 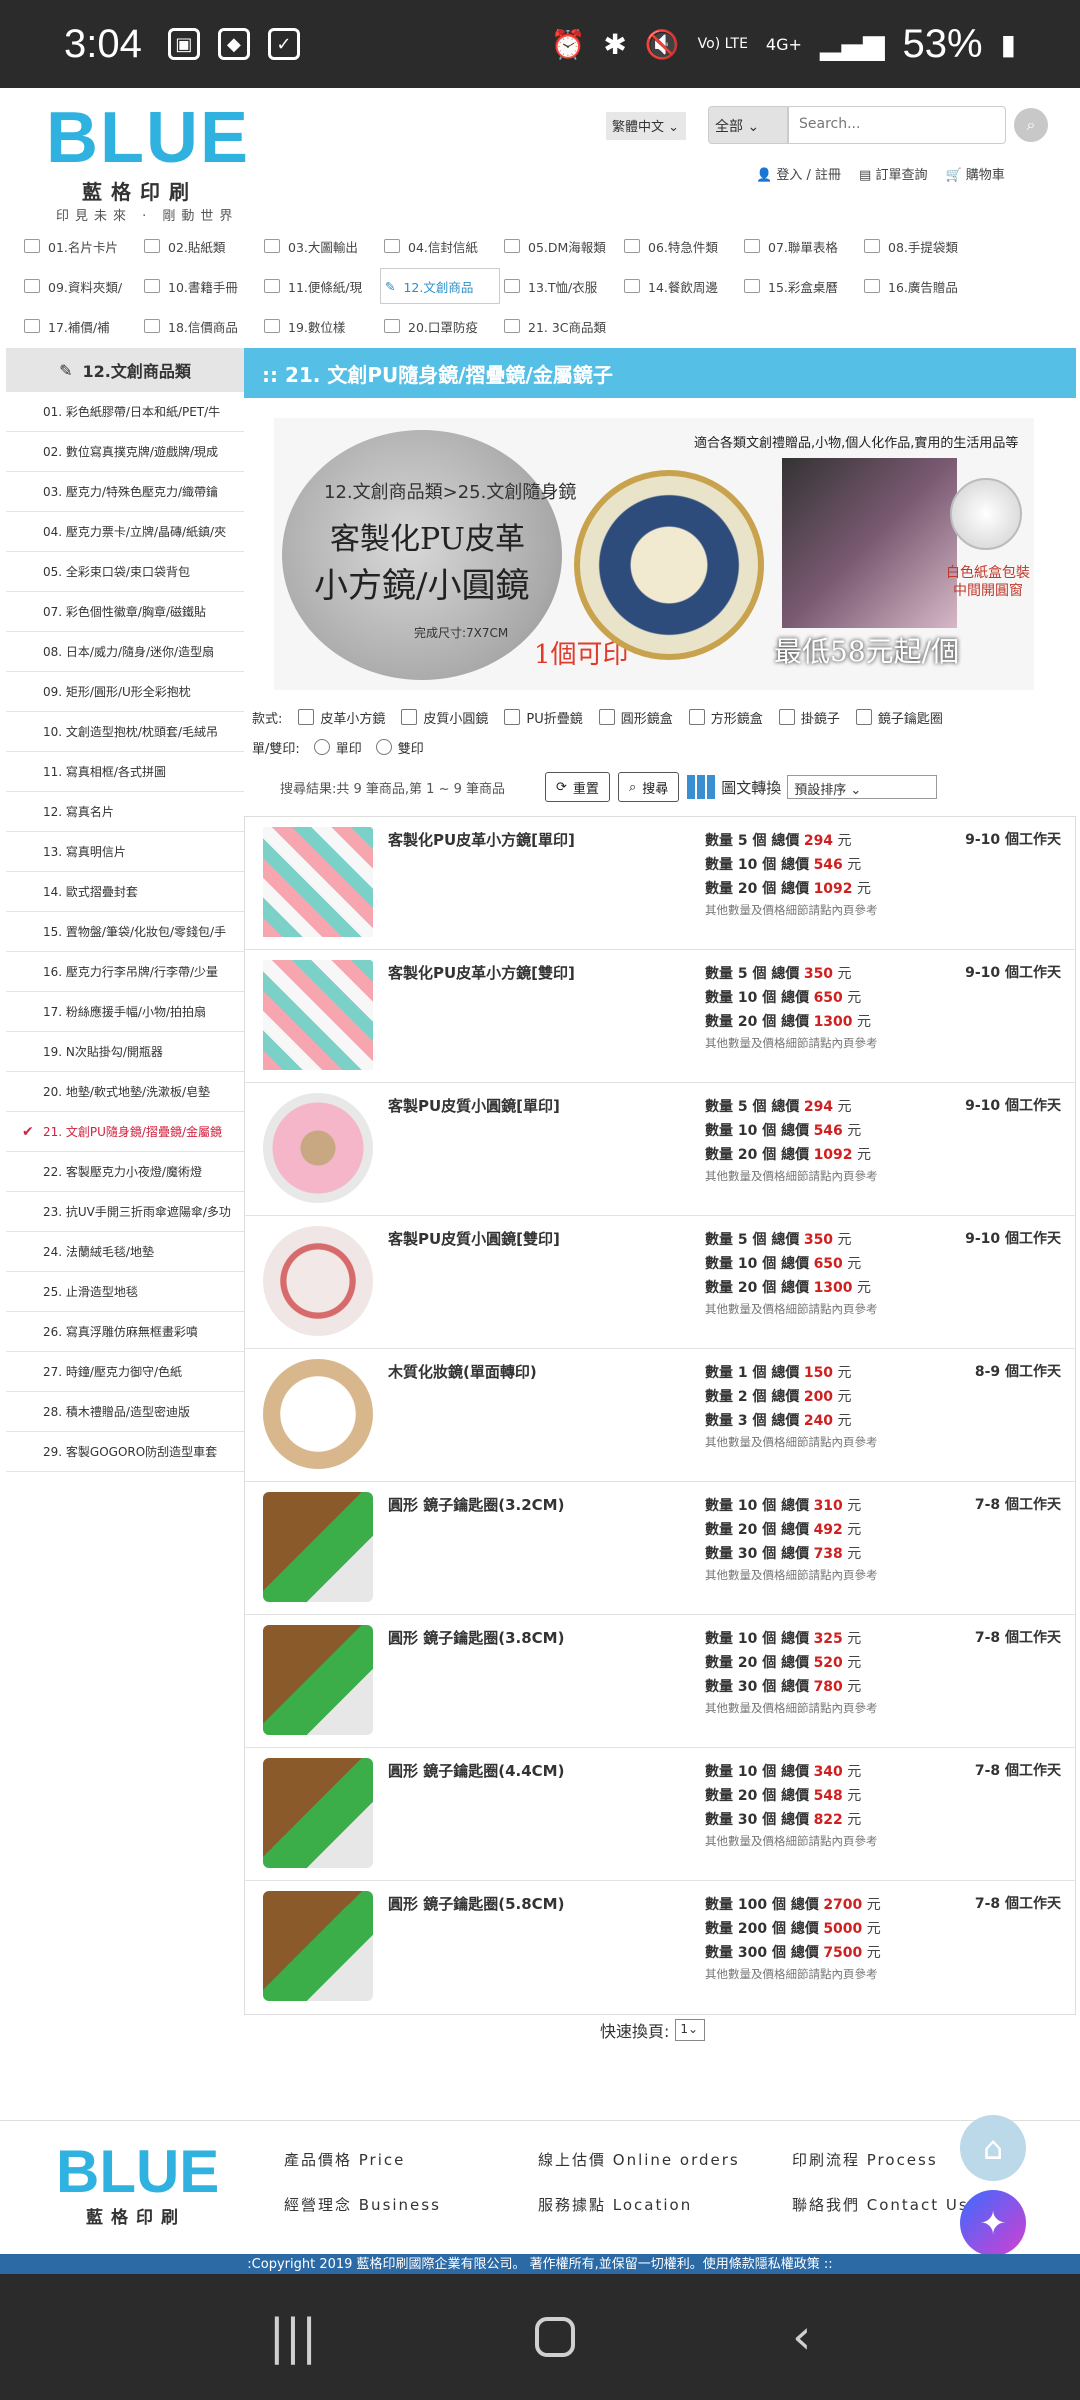 I want to click on messenger-icon: ✦, so click(x=993, y=2223).